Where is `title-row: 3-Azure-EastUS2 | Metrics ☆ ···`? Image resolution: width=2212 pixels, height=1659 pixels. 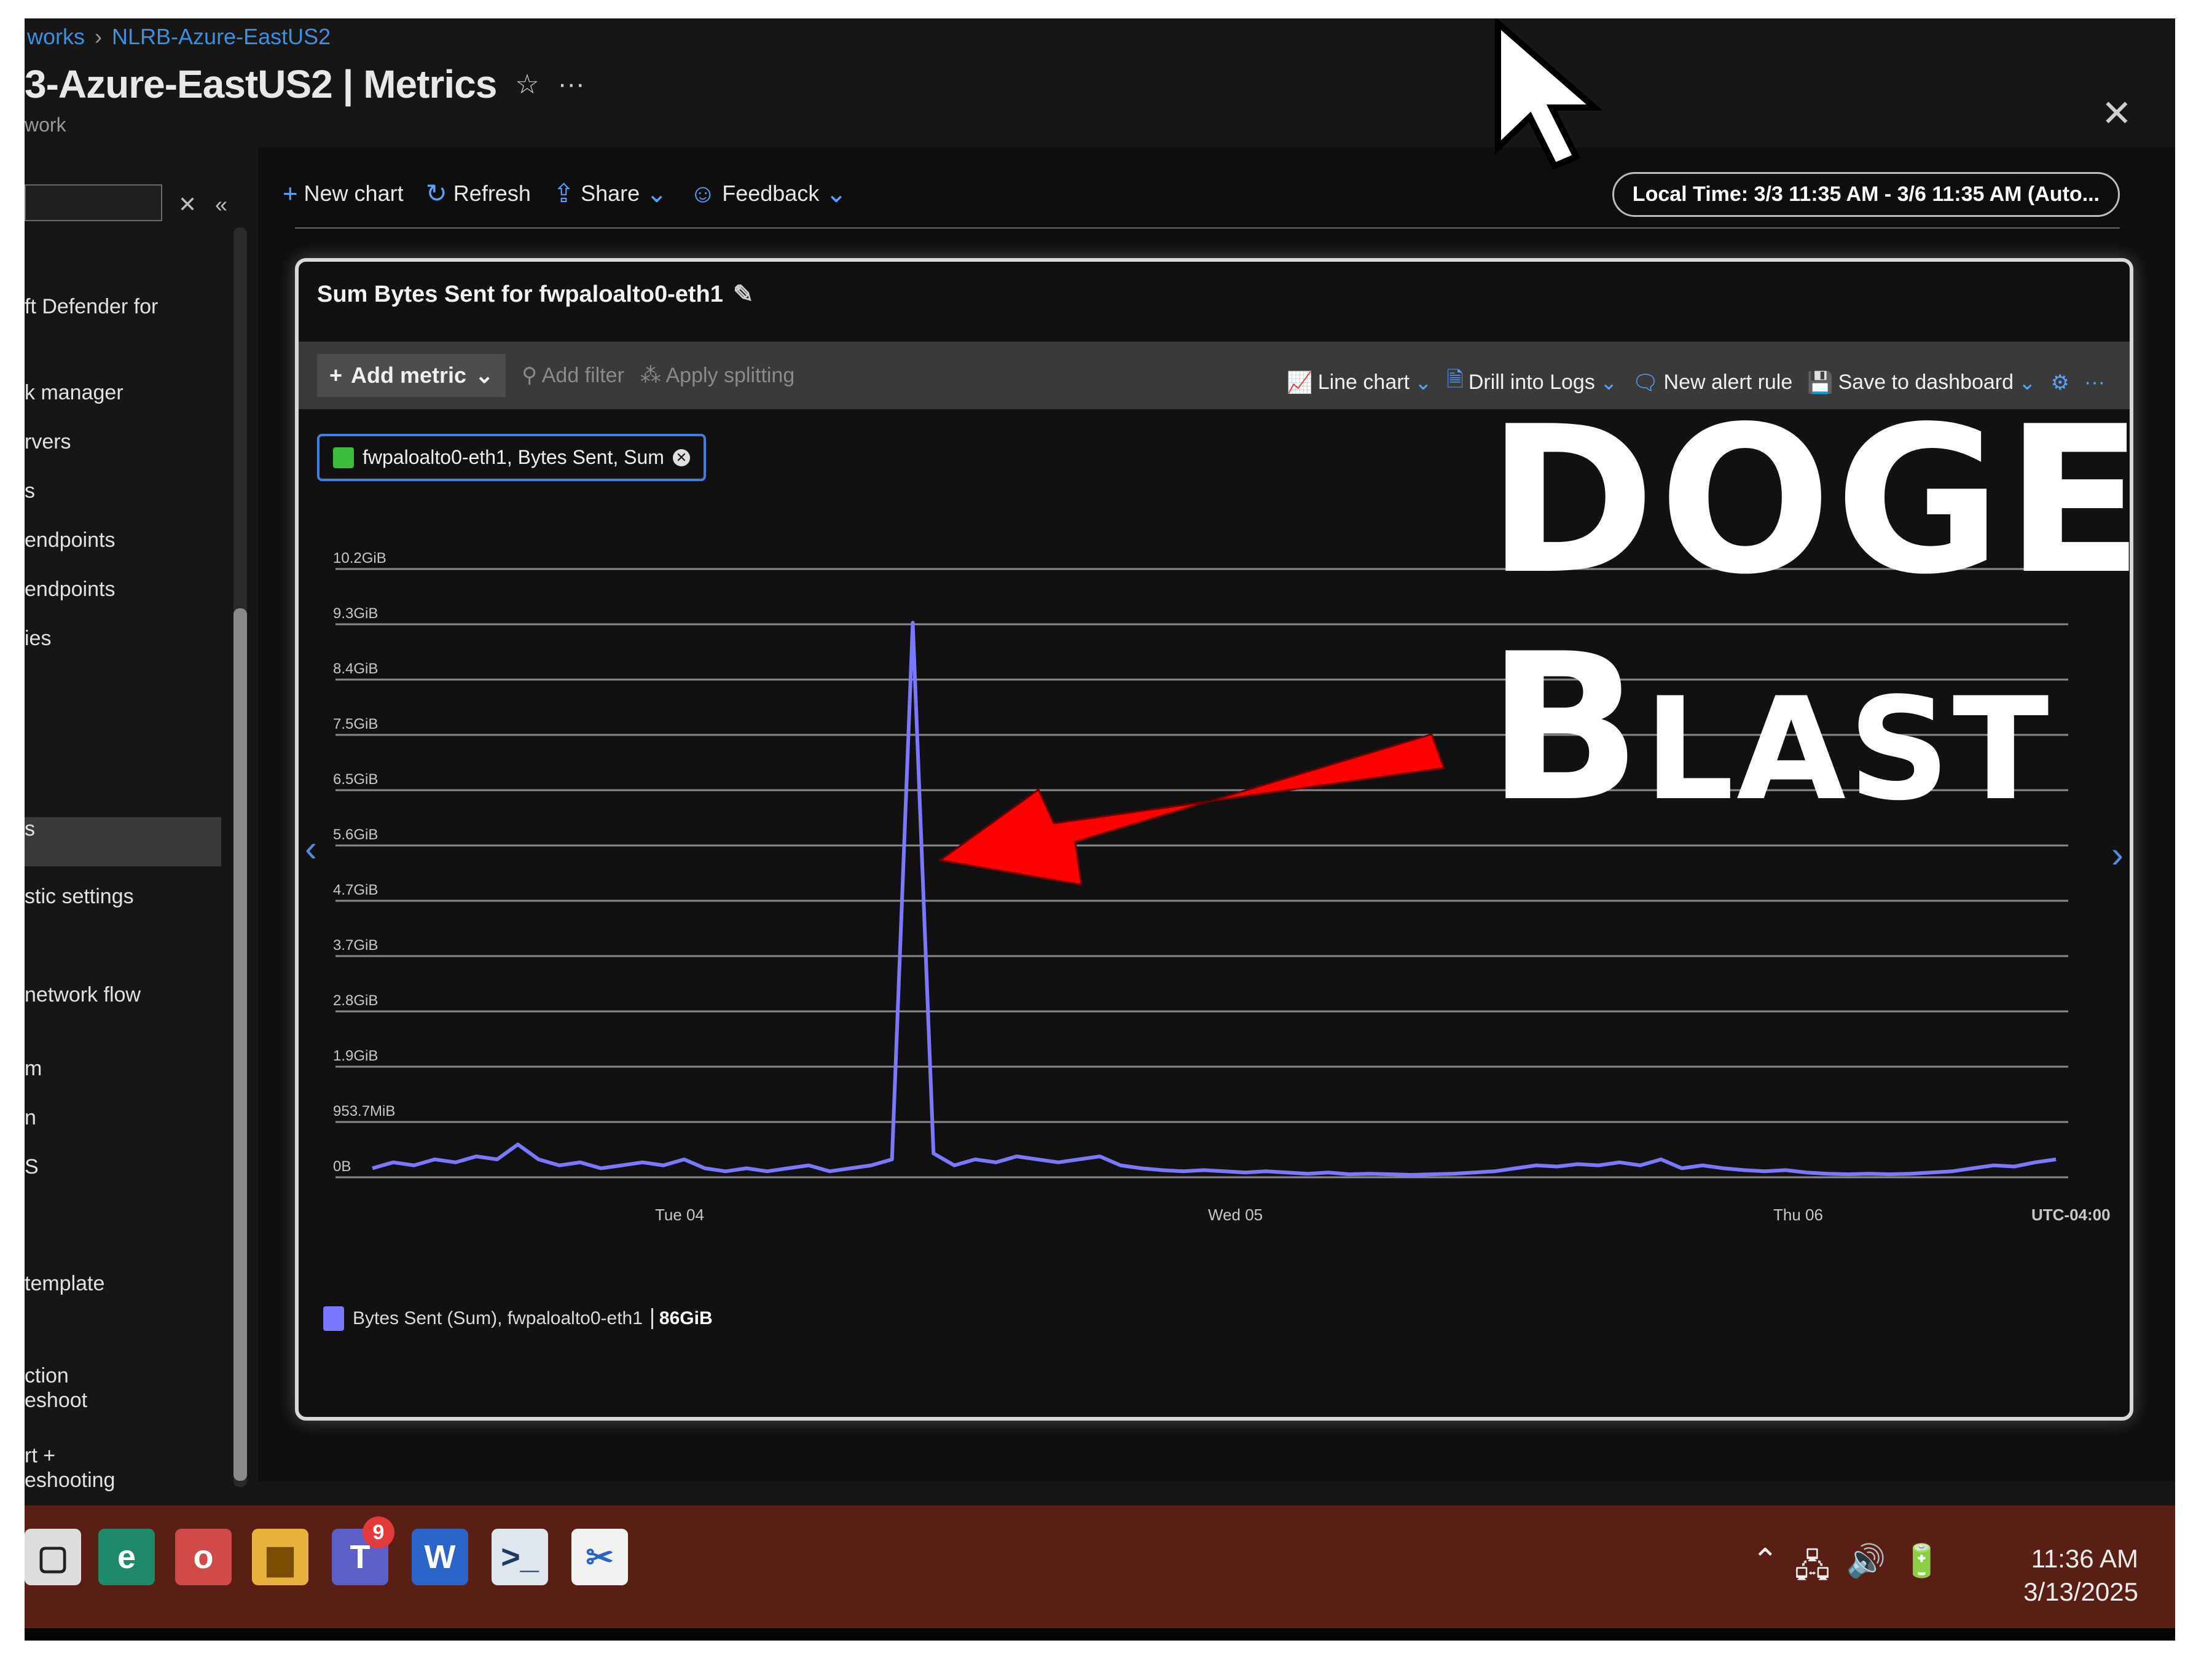 title-row: 3-Azure-EastUS2 | Metrics ☆ ··· is located at coordinates (305, 84).